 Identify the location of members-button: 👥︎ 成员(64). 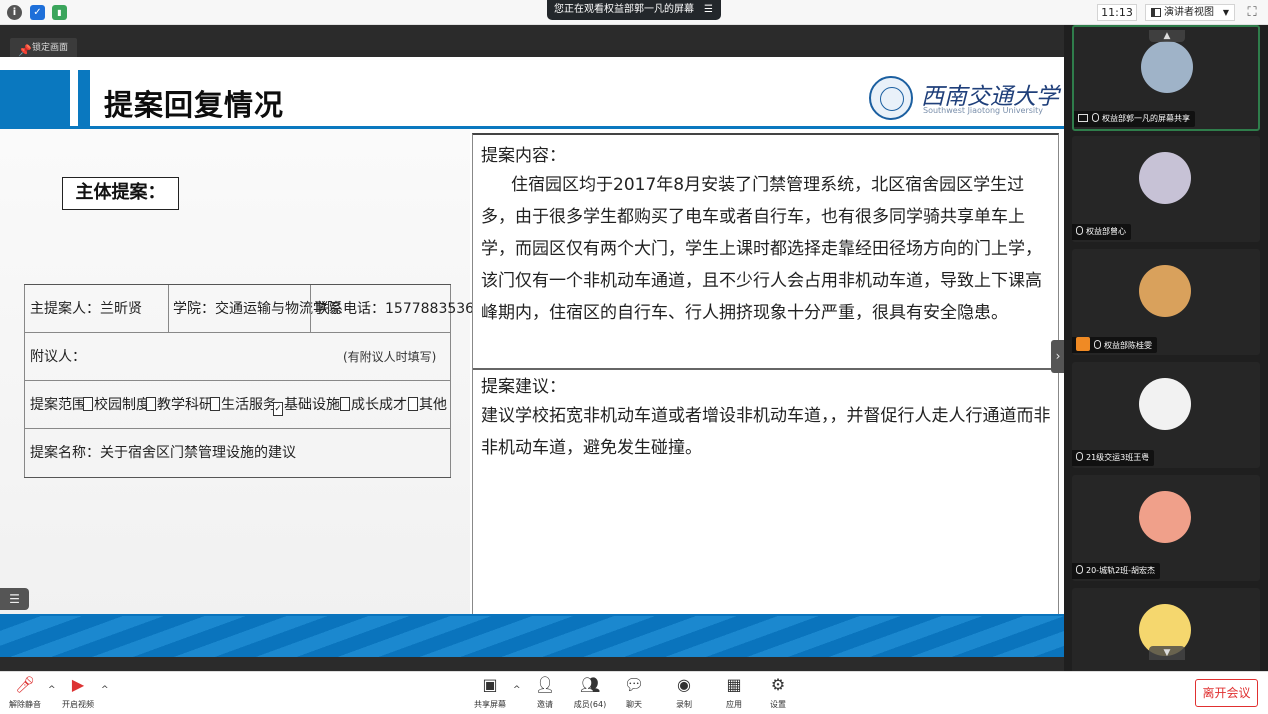
(590, 694).